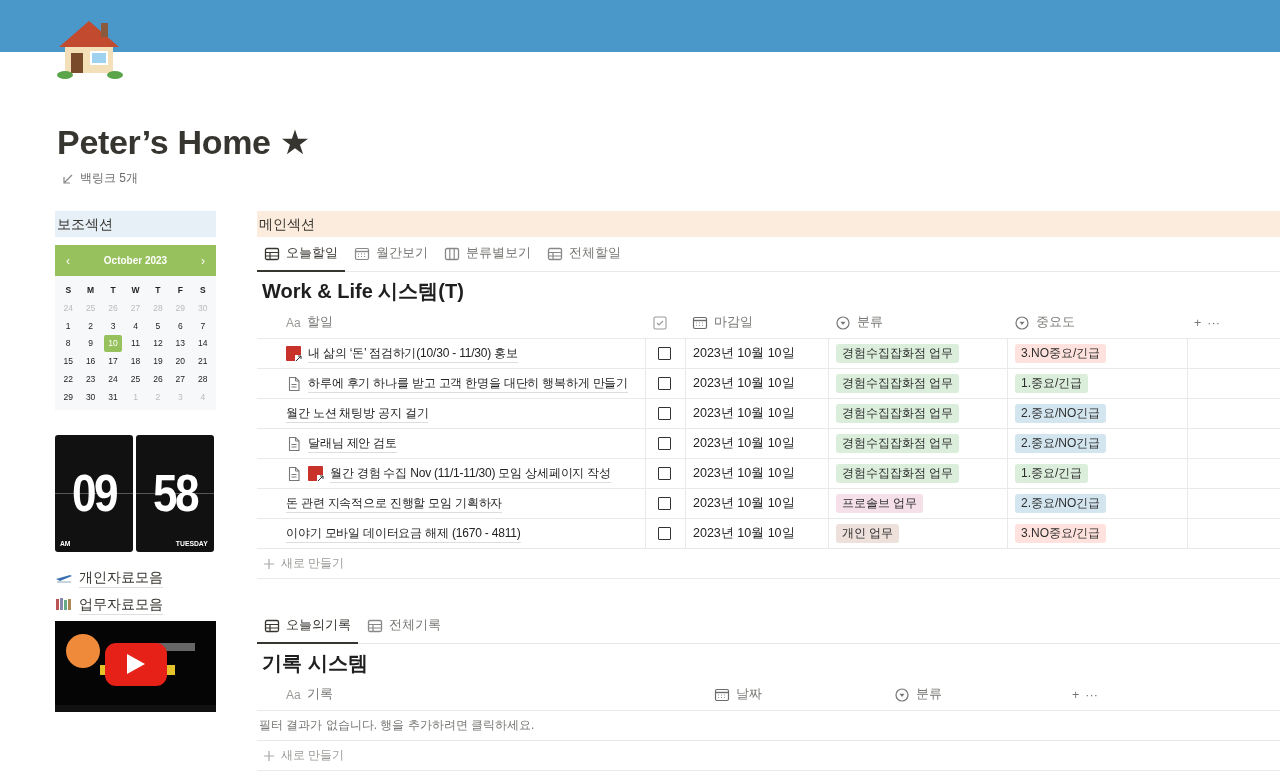  What do you see at coordinates (352, 443) in the screenshot?
I see `task-title: 달래님 제안 검토` at bounding box center [352, 443].